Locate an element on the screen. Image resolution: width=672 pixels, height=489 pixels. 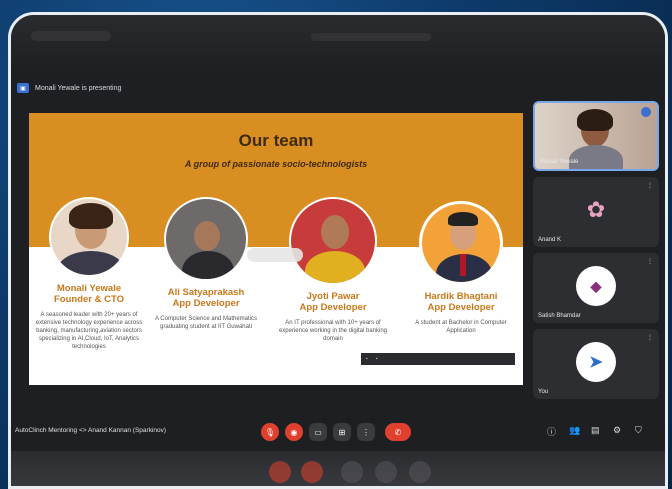
activities-icon: ⚙ is located at coordinates (617, 430).